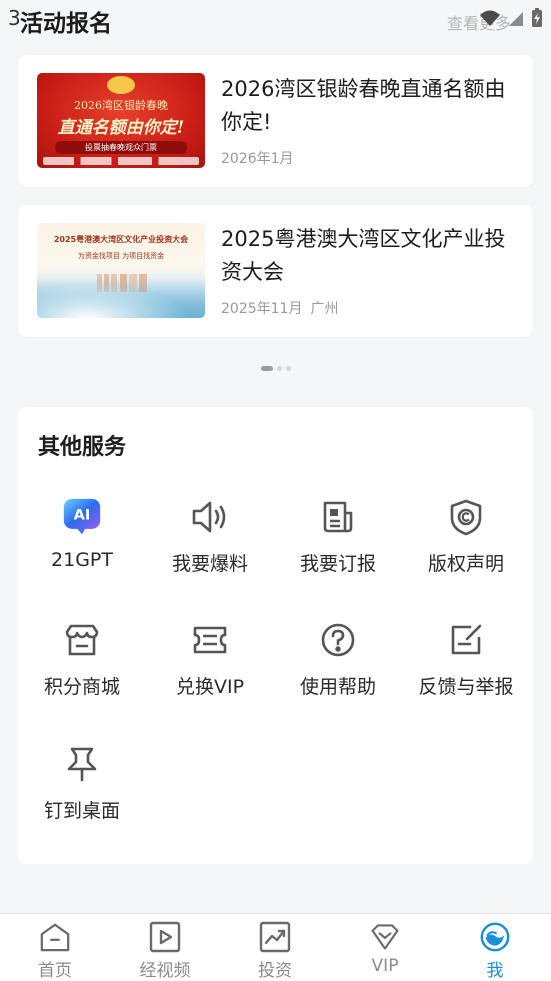  I want to click on signal-icon, so click(516, 19).